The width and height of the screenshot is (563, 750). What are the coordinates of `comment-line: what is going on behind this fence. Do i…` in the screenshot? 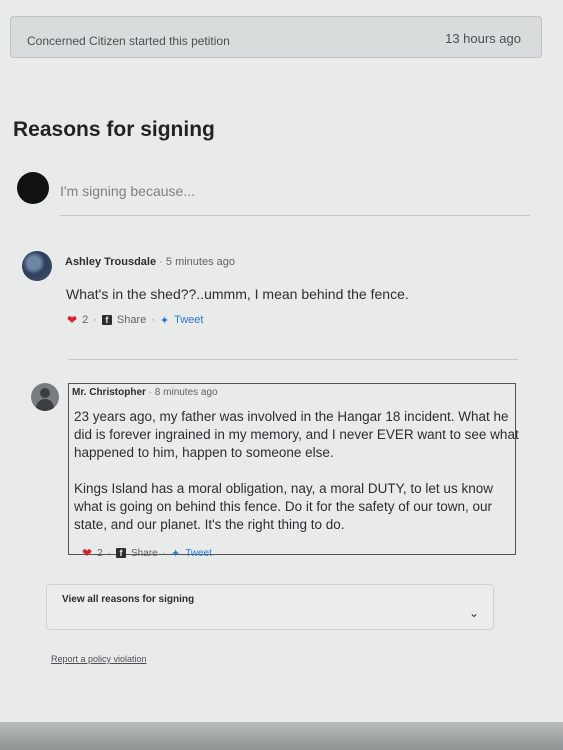 It's located at (283, 506).